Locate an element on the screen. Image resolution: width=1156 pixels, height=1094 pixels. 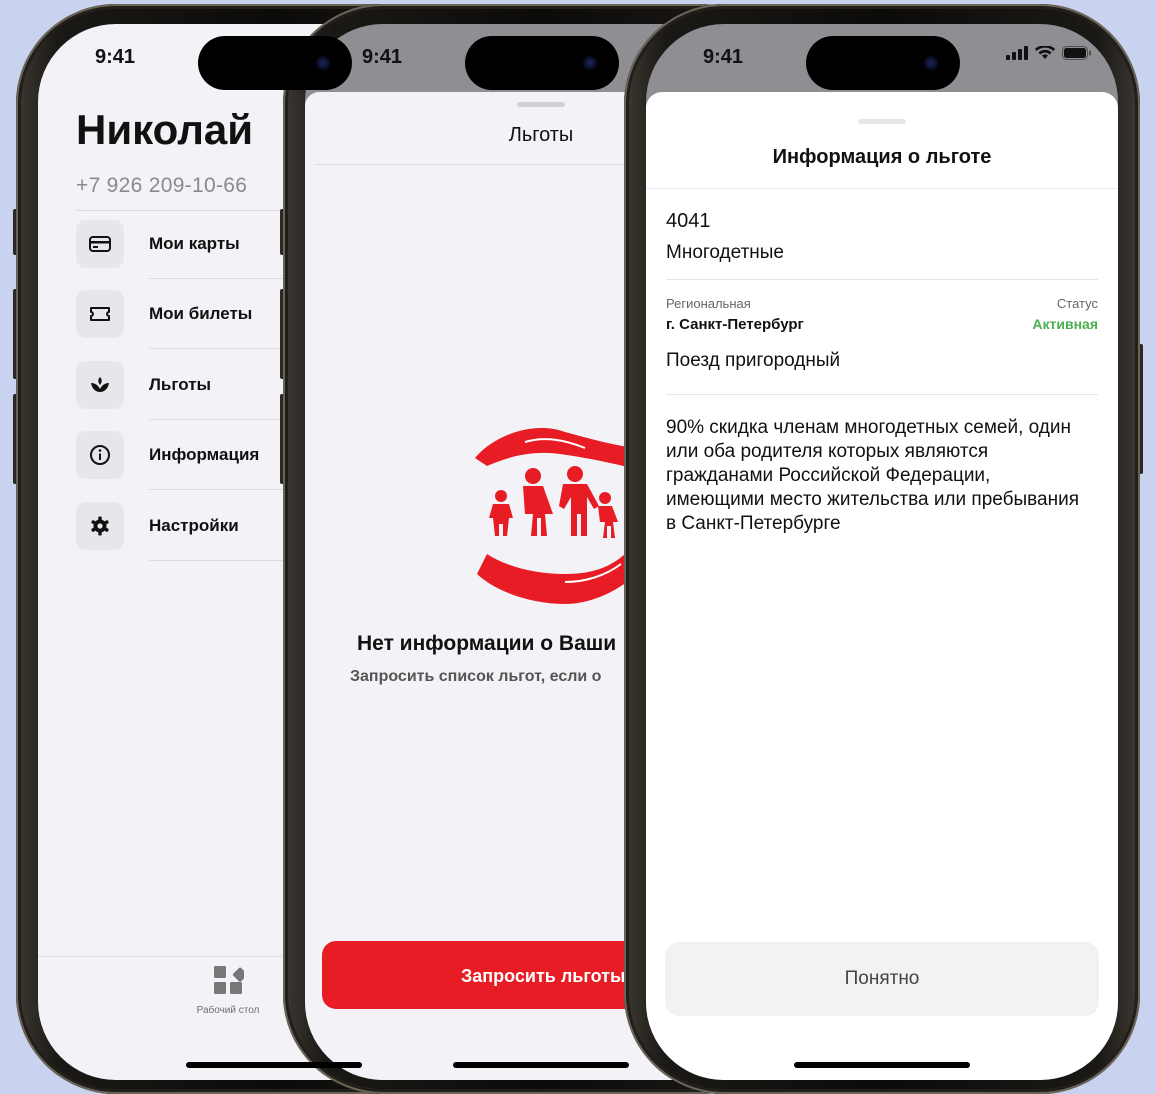
status-label: Статус is located at coordinates (1077, 303).